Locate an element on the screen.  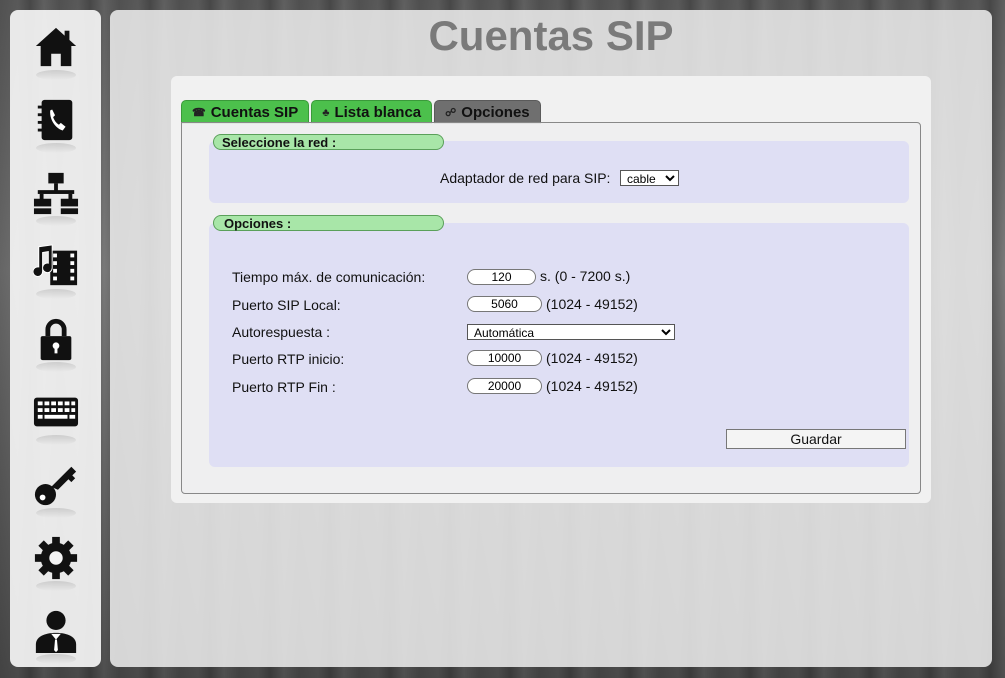
tab-opciones: ☍ Opciones is located at coordinates (487, 112).